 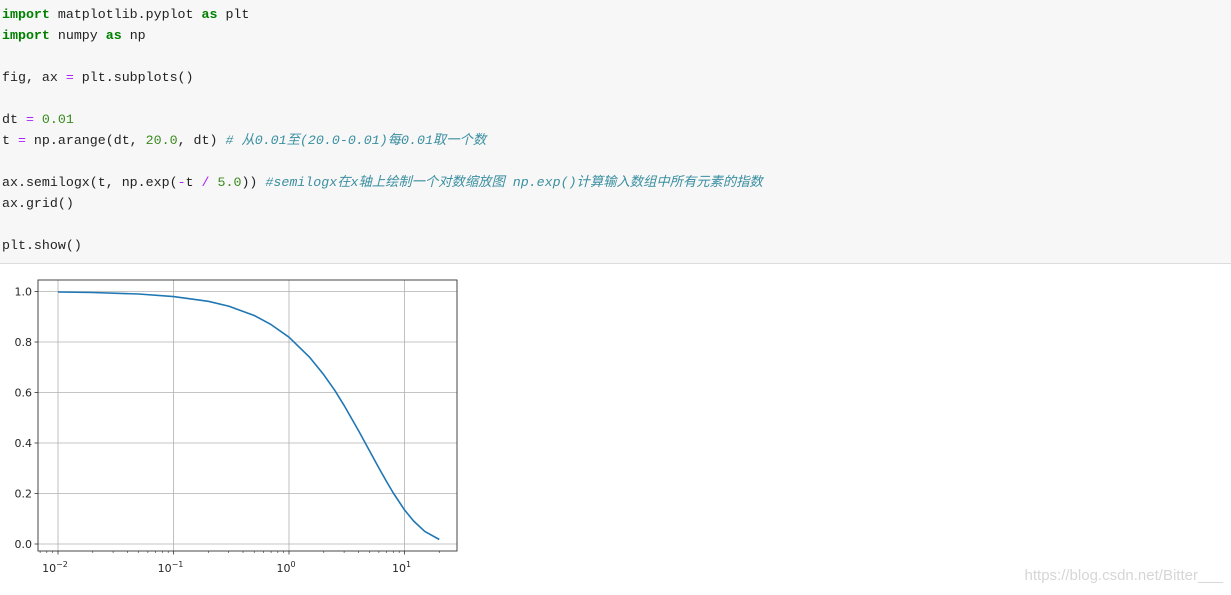 What do you see at coordinates (24, 544) in the screenshot?
I see `y-tick-label: 0.0` at bounding box center [24, 544].